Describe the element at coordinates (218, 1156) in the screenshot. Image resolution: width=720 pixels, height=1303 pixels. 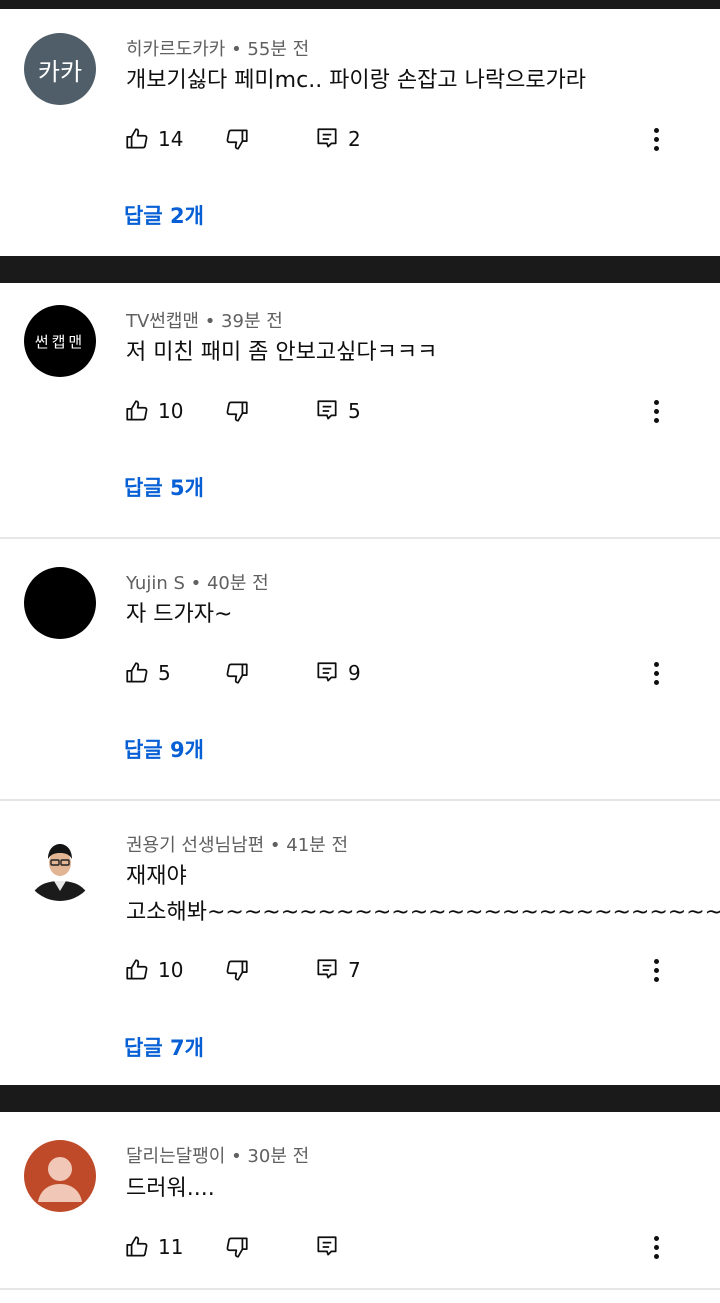
I see `comment-meta: 달리는달팽이 • 30분 전` at that location.